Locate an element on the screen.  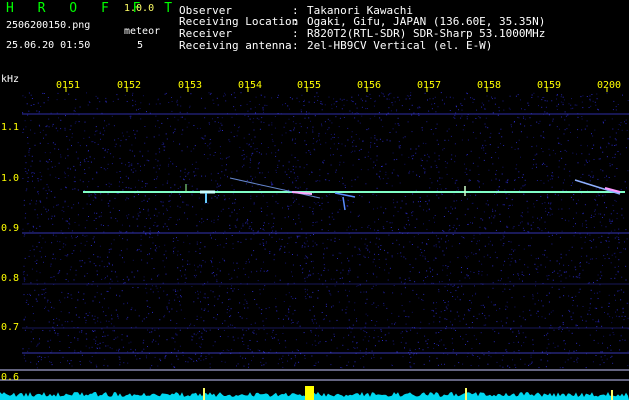
date-time: 25.06.20 01:50 is located at coordinates (48, 45).